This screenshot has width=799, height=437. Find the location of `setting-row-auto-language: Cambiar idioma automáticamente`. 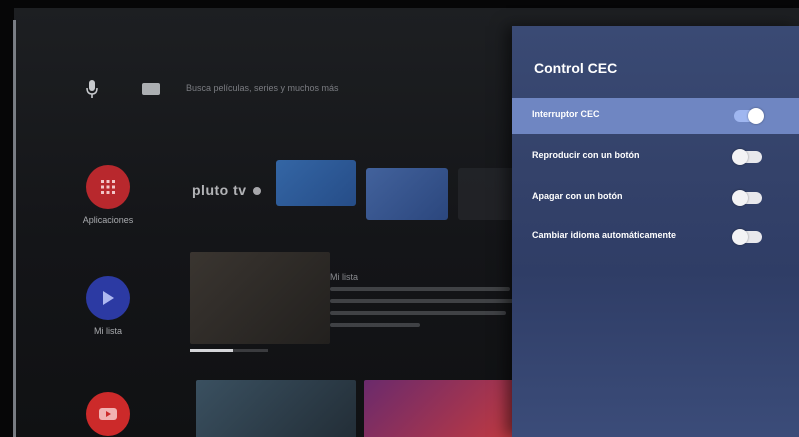

setting-row-auto-language: Cambiar idioma automáticamente is located at coordinates (655, 237).